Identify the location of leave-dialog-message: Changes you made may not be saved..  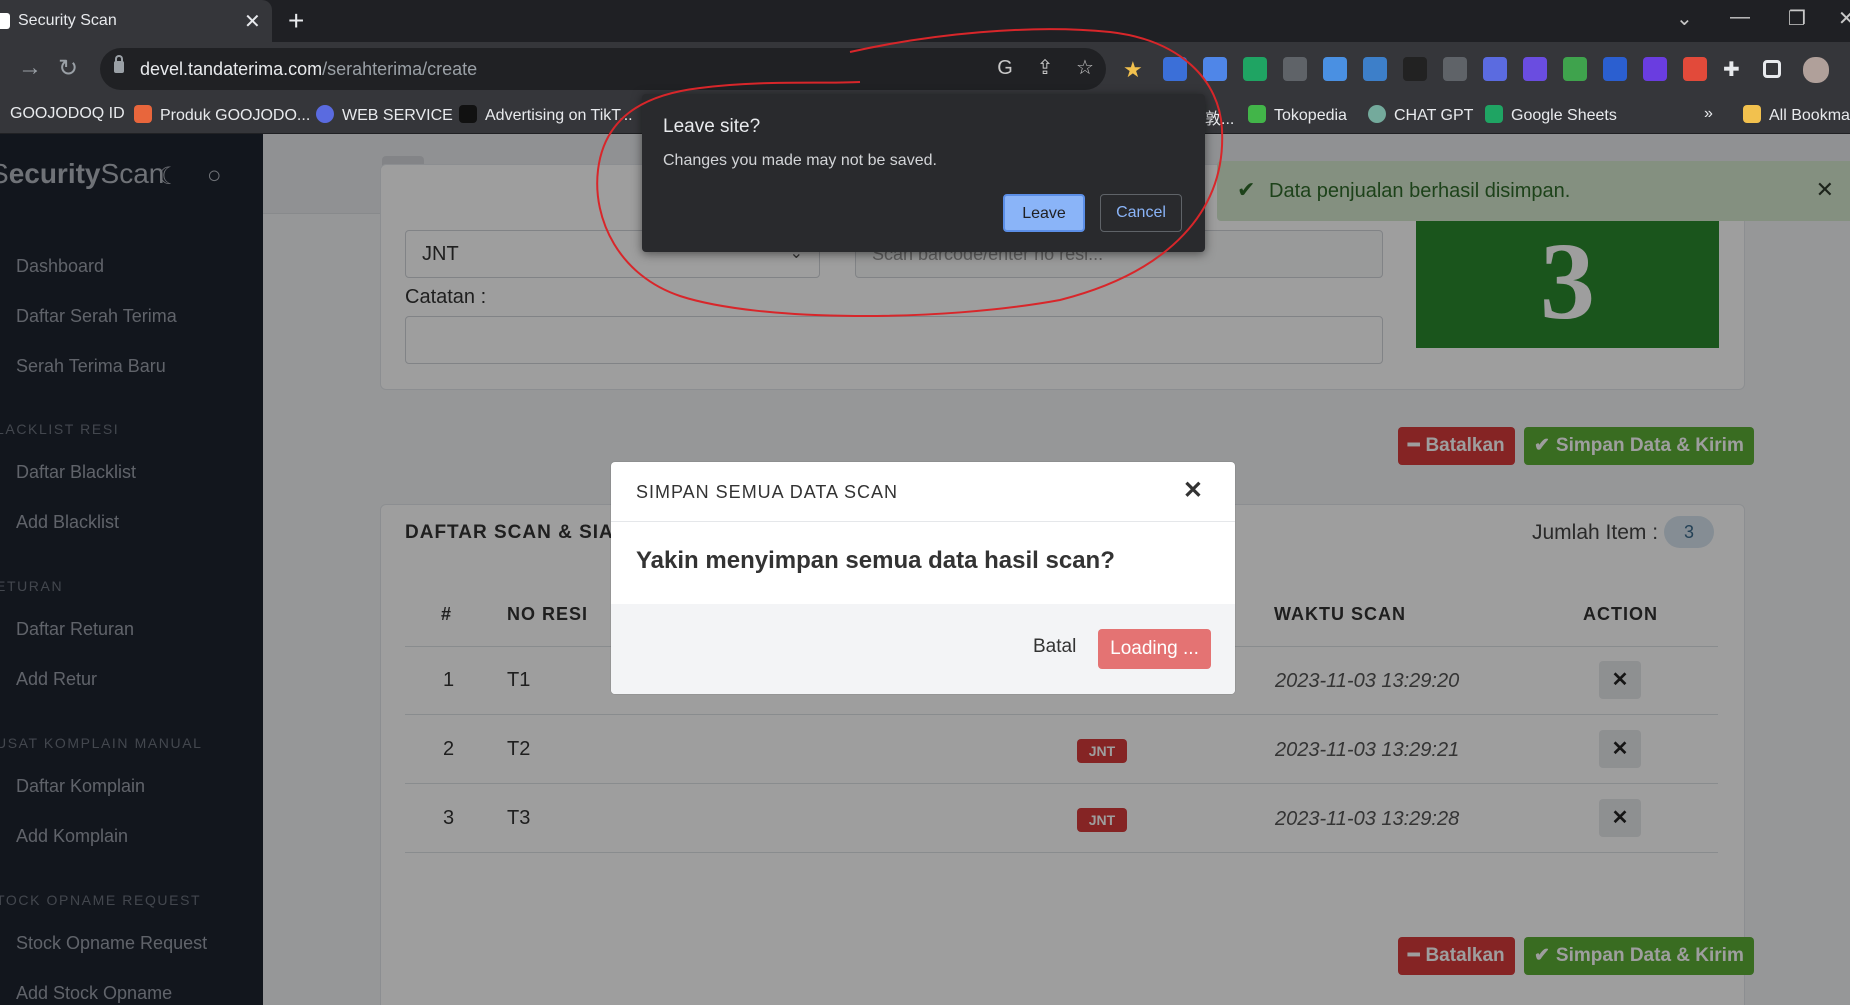
(800, 160).